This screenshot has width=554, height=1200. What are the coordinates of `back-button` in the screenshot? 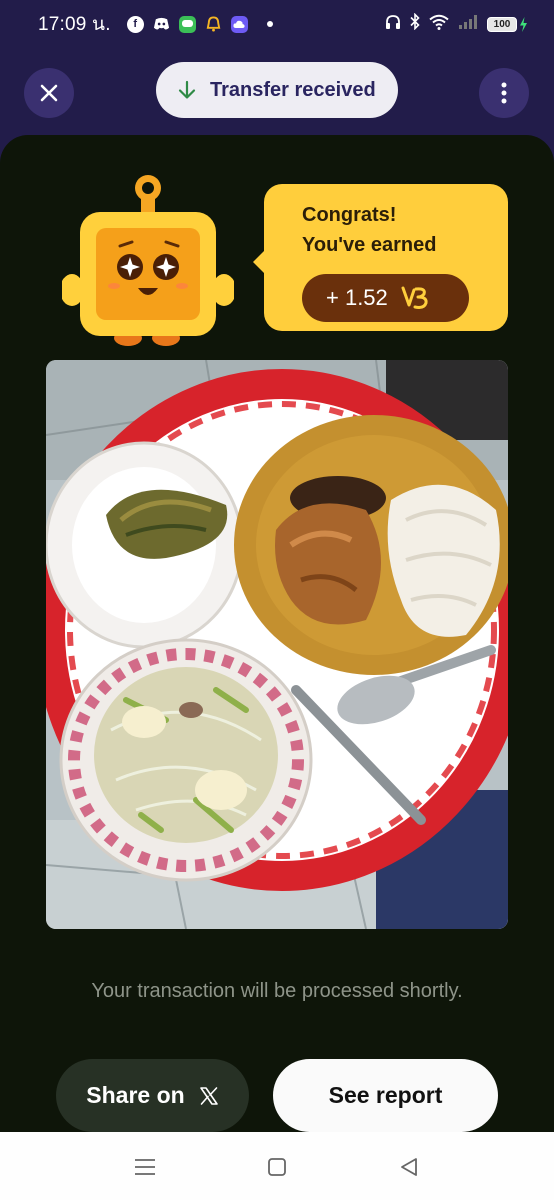 It's located at (409, 1167).